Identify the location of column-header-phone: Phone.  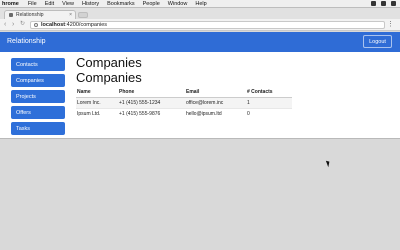
(151, 93).